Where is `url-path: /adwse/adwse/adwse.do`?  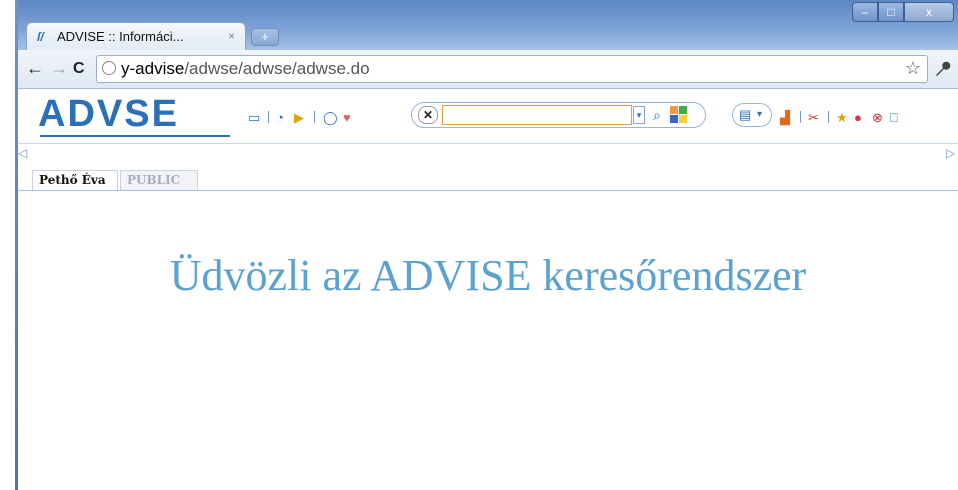 url-path: /adwse/adwse/adwse.do is located at coordinates (277, 68).